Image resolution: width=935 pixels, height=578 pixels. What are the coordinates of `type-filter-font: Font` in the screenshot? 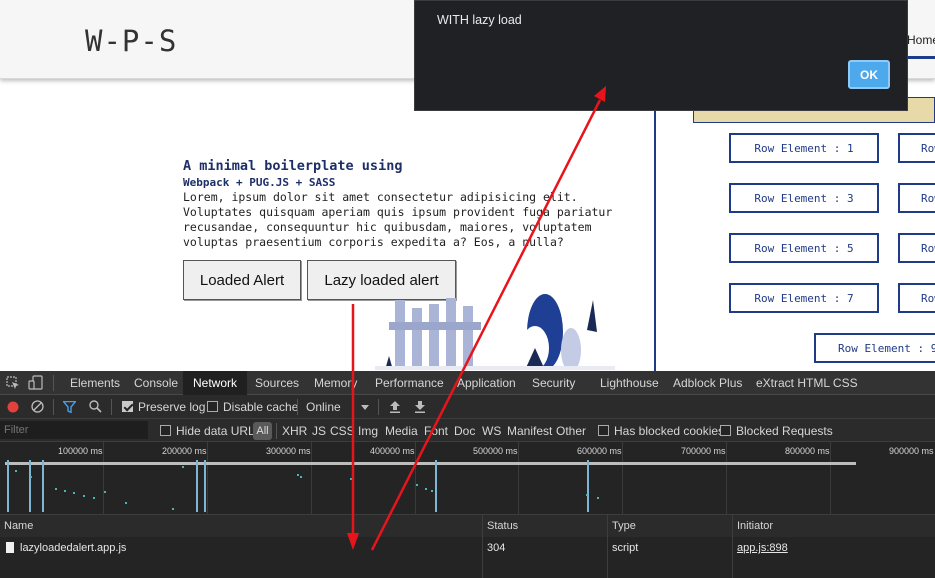 It's located at (436, 431).